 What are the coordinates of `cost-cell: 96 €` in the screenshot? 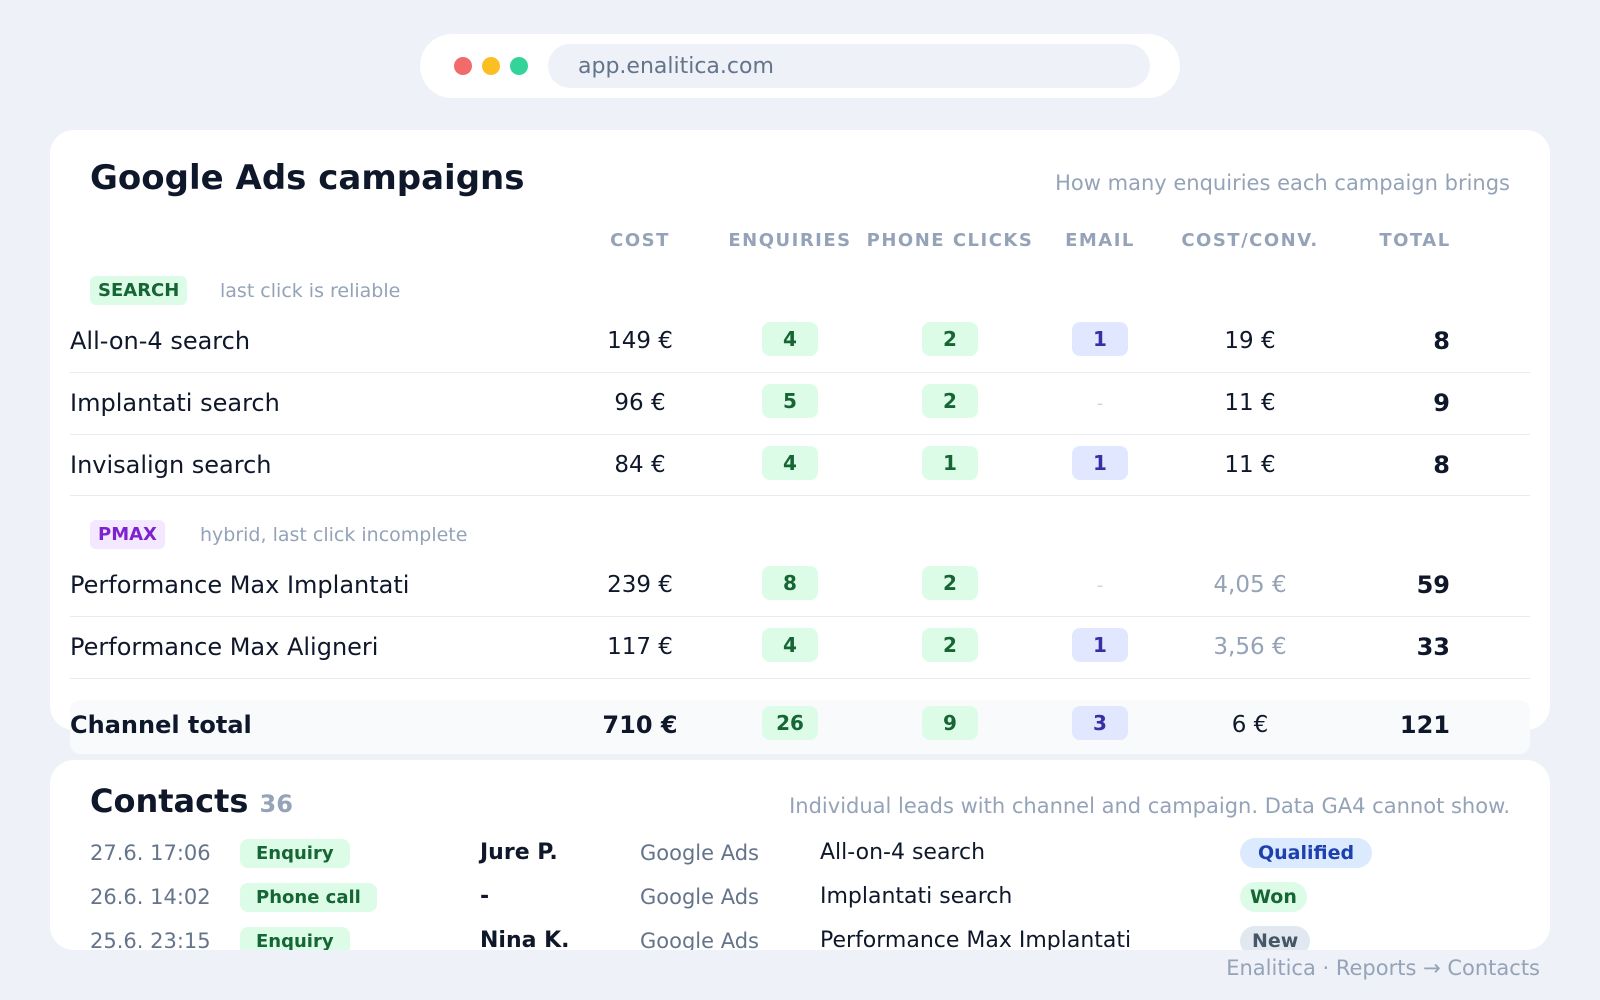 It's located at (640, 403).